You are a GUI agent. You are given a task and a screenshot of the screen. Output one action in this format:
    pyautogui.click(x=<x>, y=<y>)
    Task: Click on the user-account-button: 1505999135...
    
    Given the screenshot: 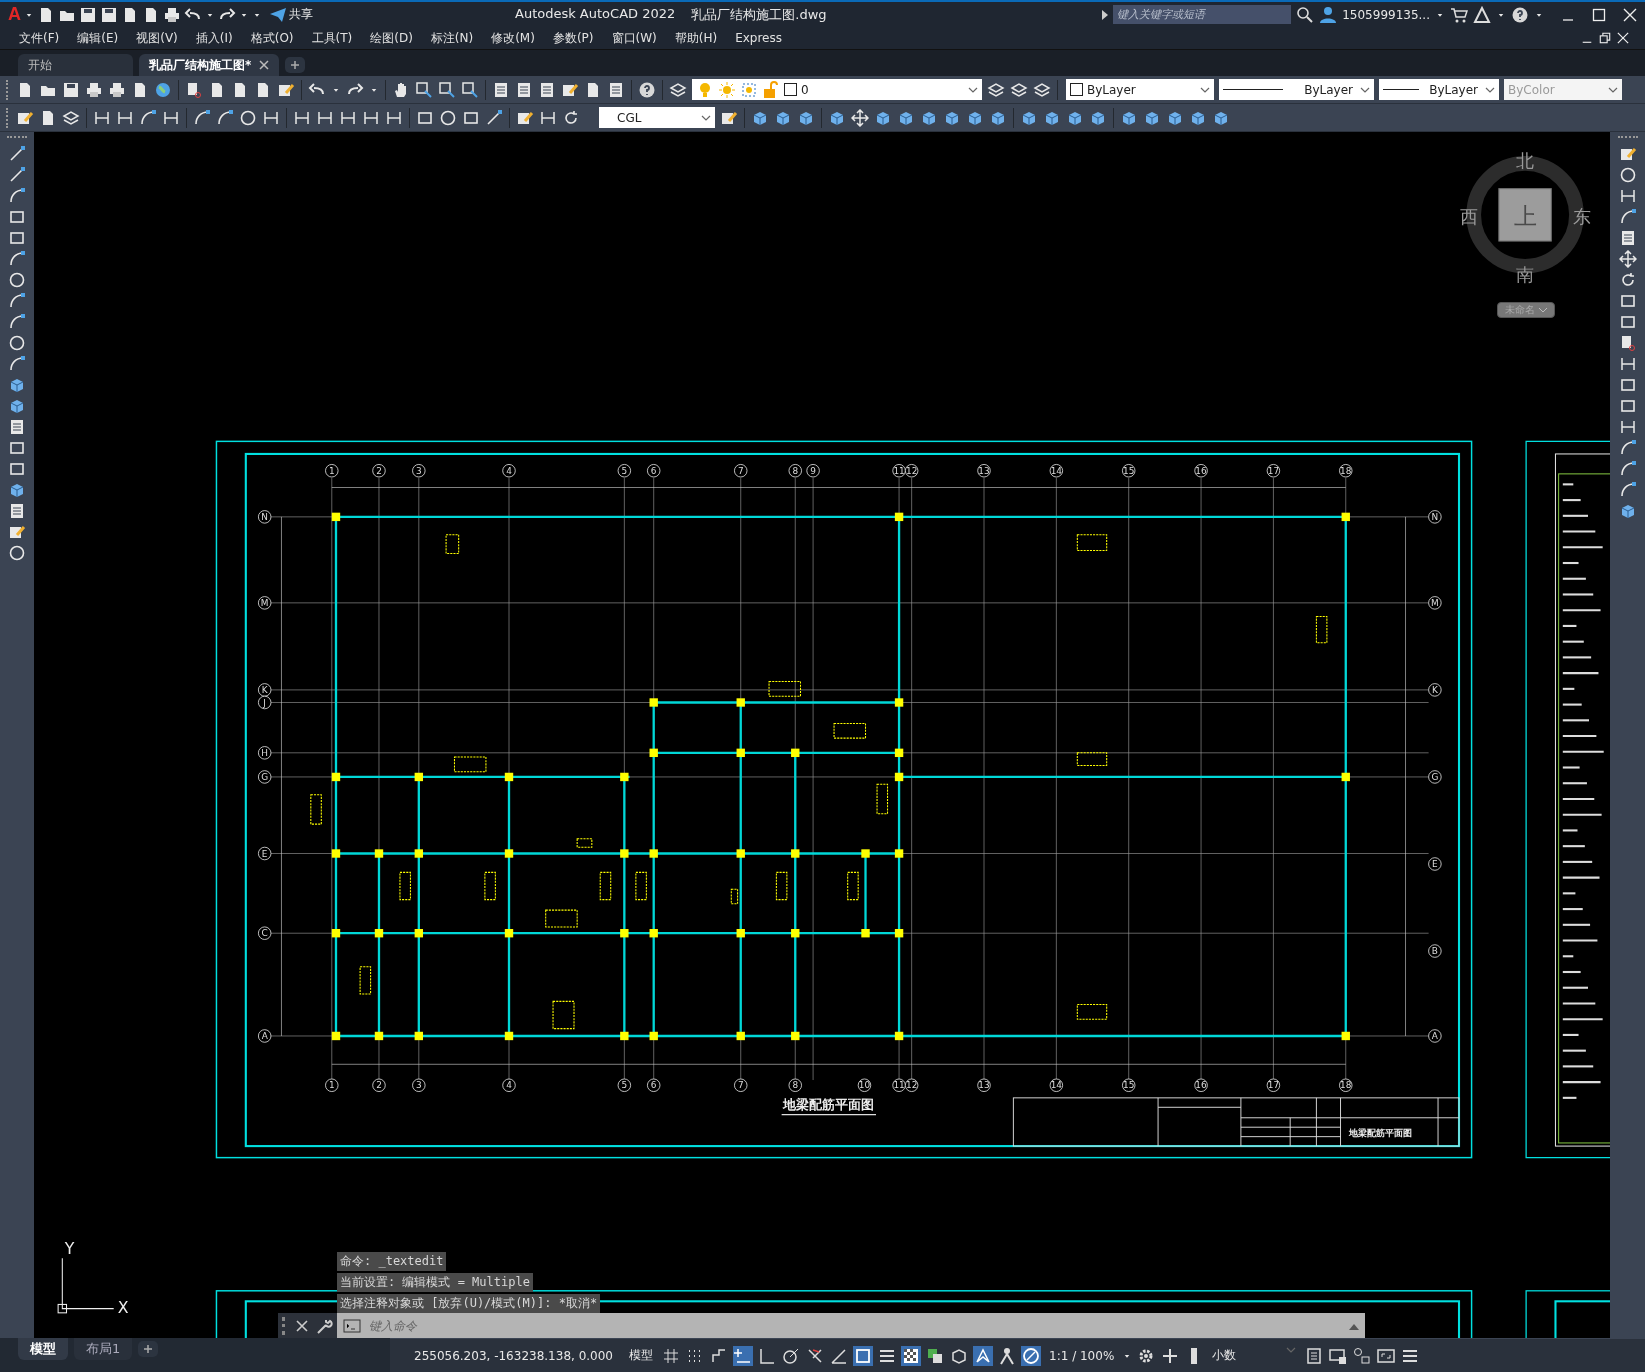 What is the action you would take?
    pyautogui.click(x=1386, y=14)
    